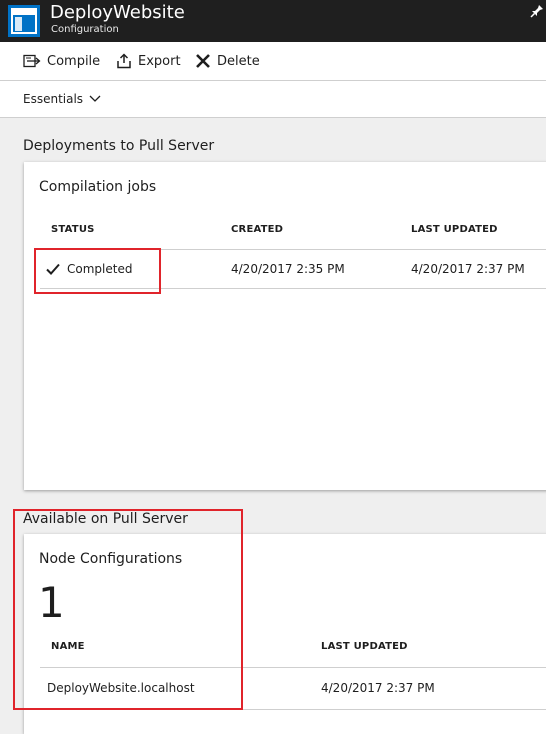  Describe the element at coordinates (238, 61) in the screenshot. I see `delete-label: Delete` at that location.